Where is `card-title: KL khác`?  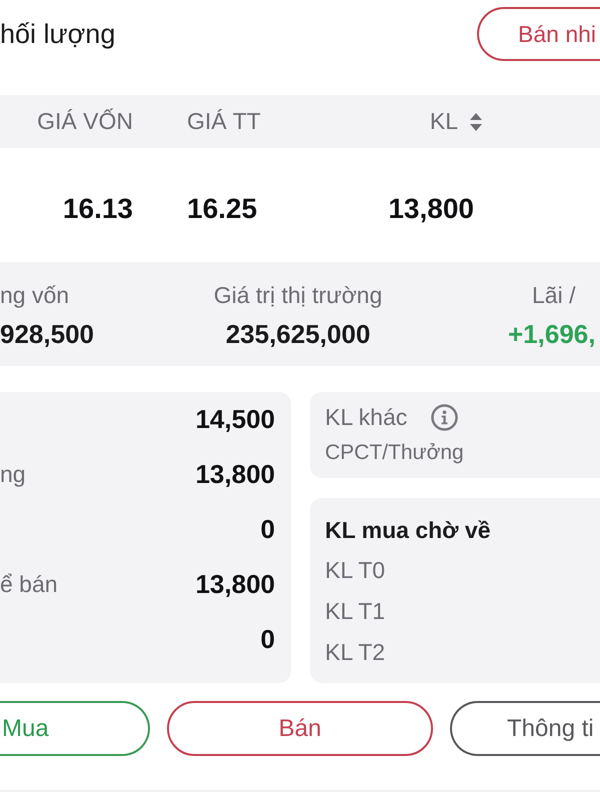 card-title: KL khác is located at coordinates (366, 417).